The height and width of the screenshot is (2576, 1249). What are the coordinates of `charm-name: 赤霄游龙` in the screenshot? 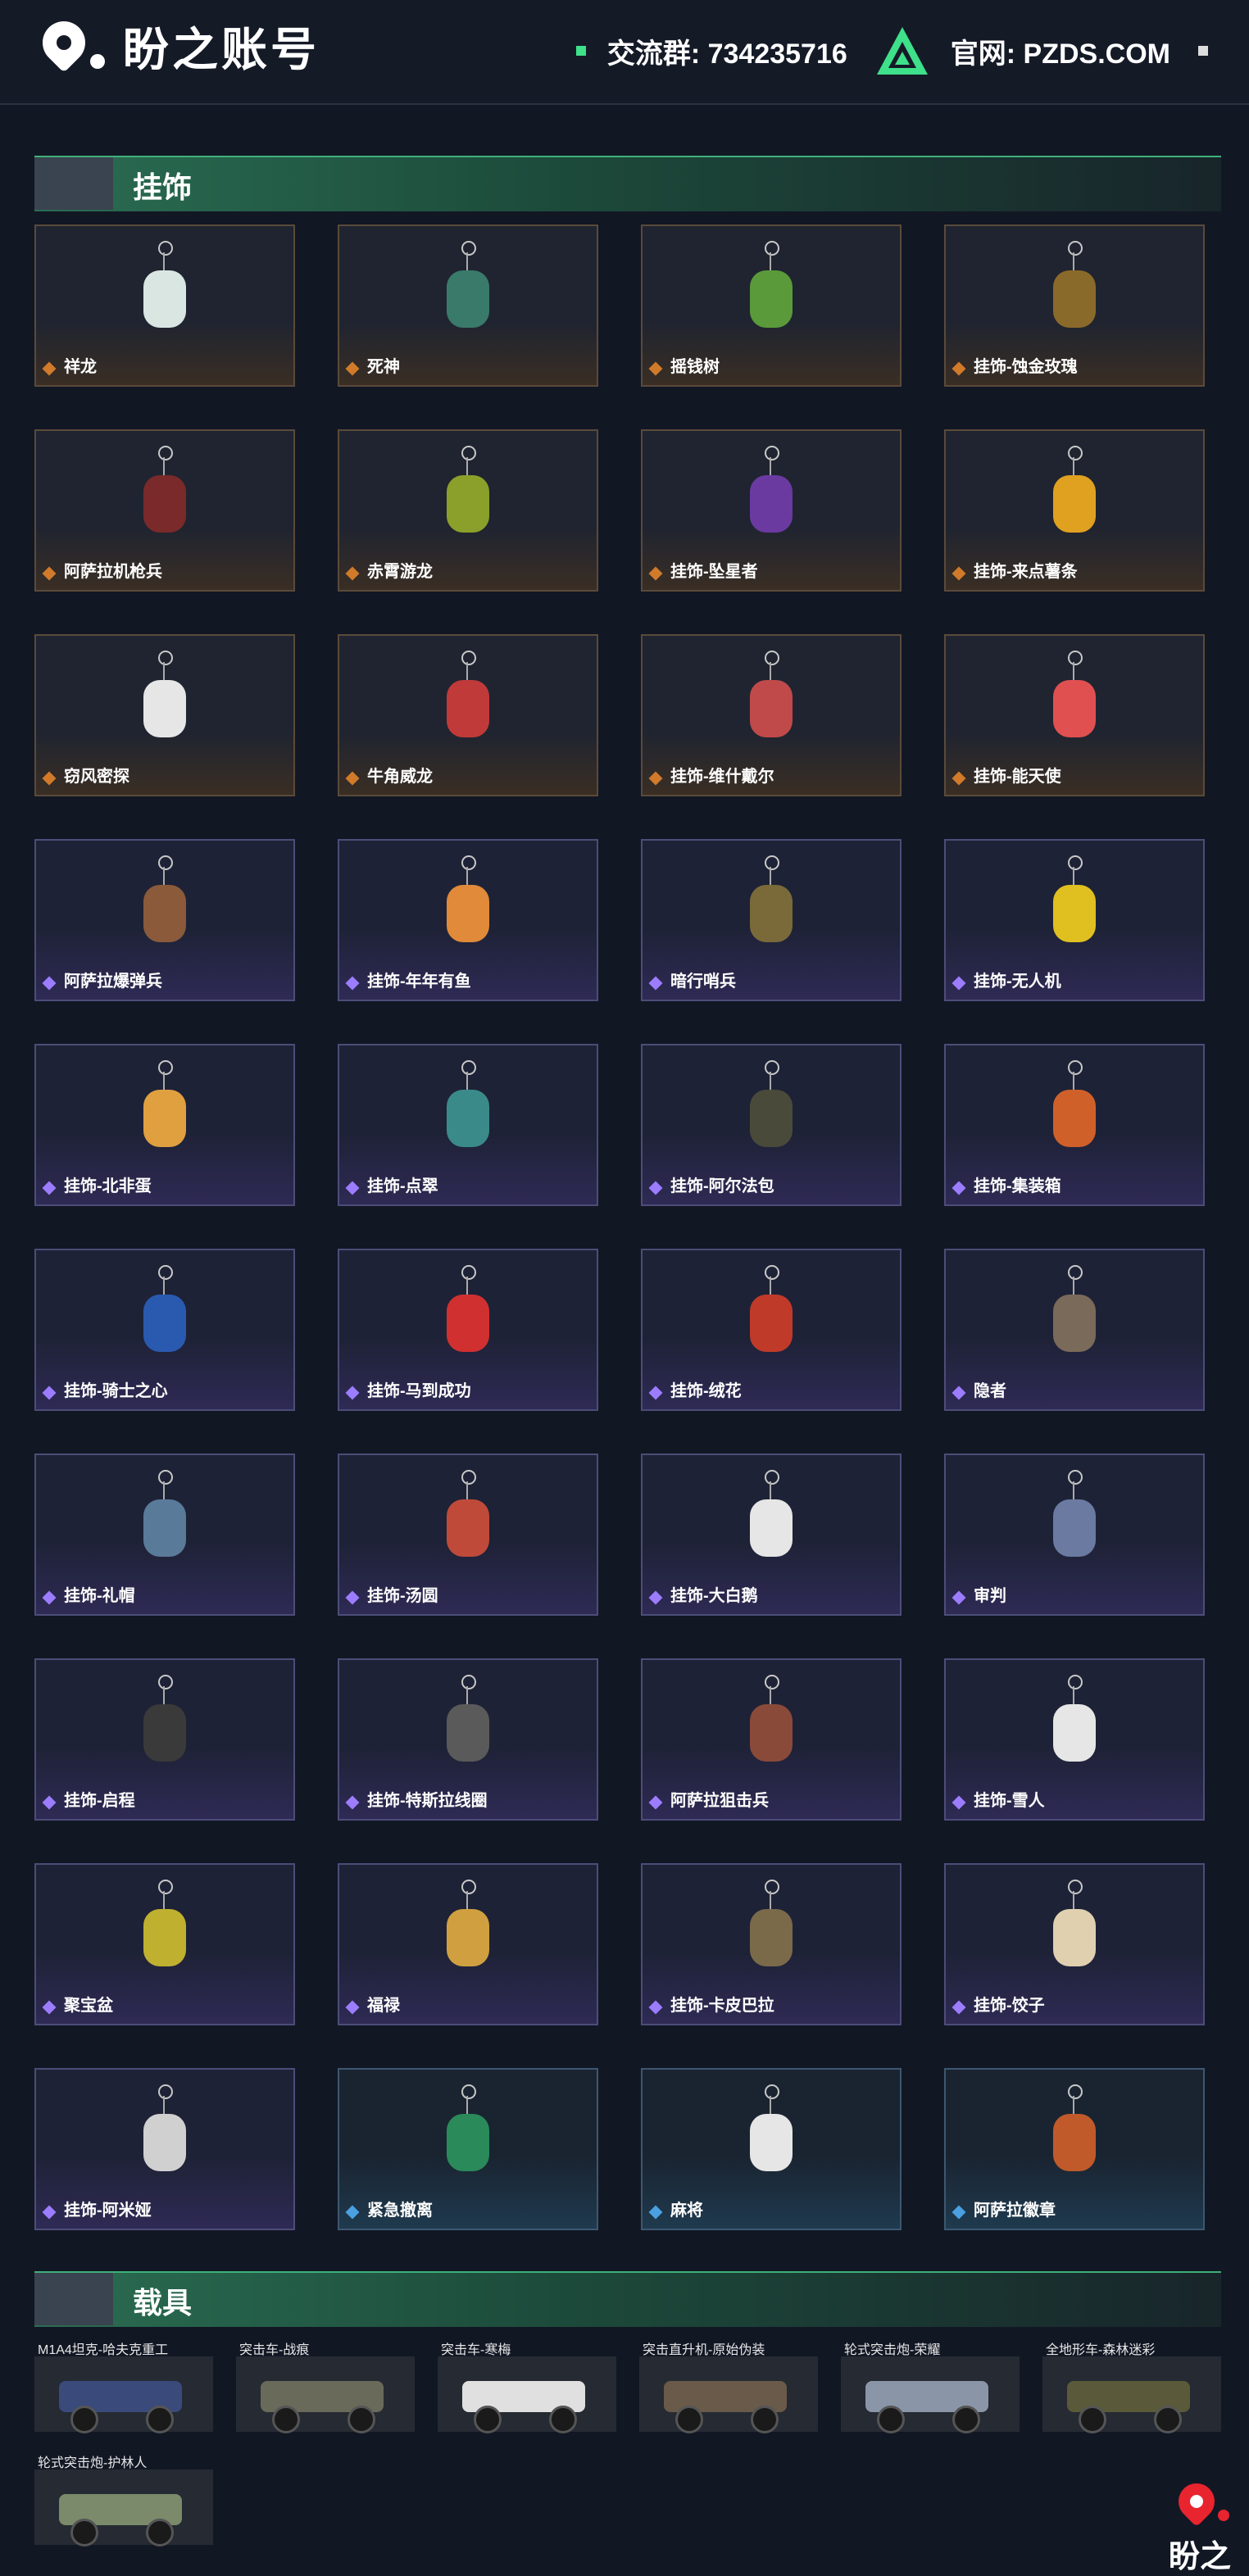 It's located at (400, 572).